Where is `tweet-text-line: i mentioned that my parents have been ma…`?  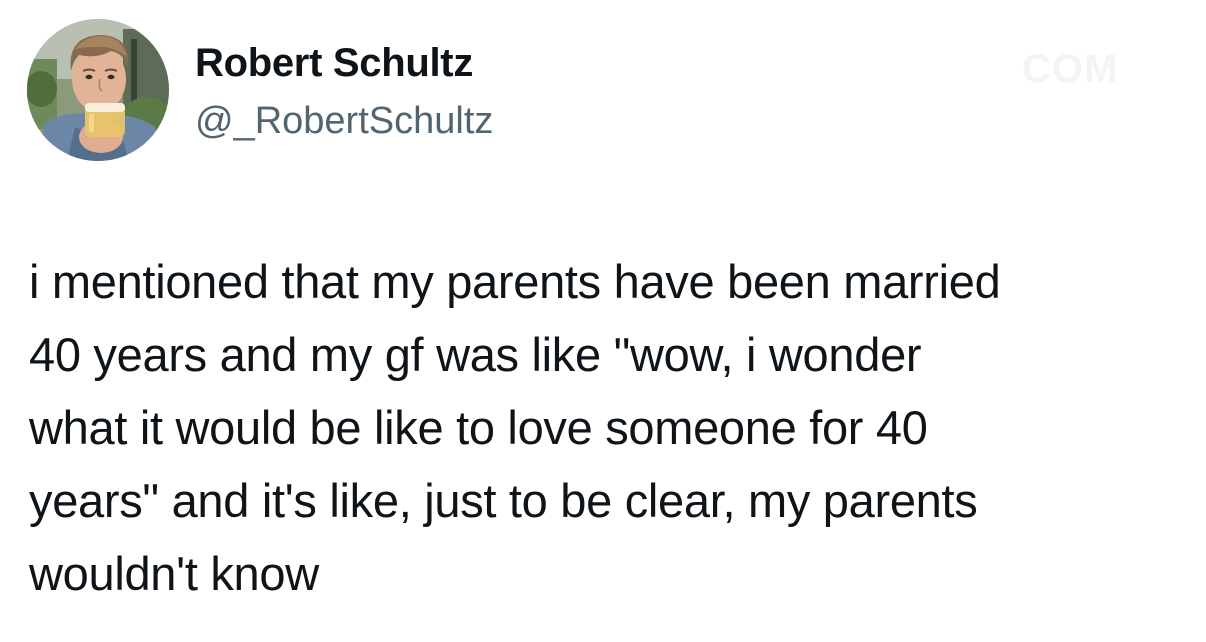 tweet-text-line: i mentioned that my parents have been ma… is located at coordinates (515, 281).